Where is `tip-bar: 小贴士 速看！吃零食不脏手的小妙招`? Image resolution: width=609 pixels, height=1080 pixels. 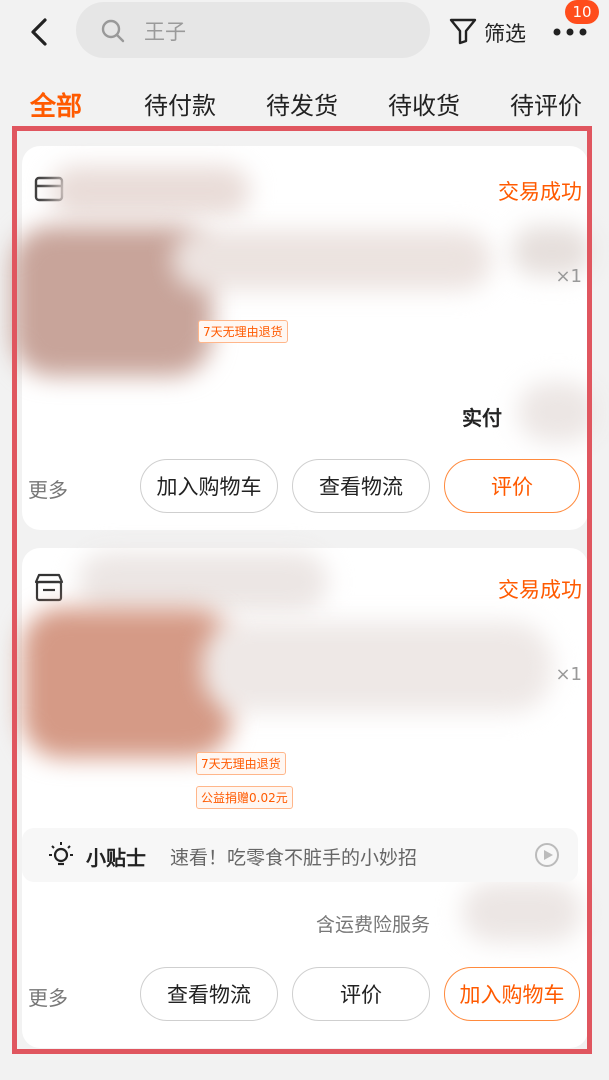
tip-bar: 小贴士 速看！吃零食不脏手的小妙招 is located at coordinates (300, 855).